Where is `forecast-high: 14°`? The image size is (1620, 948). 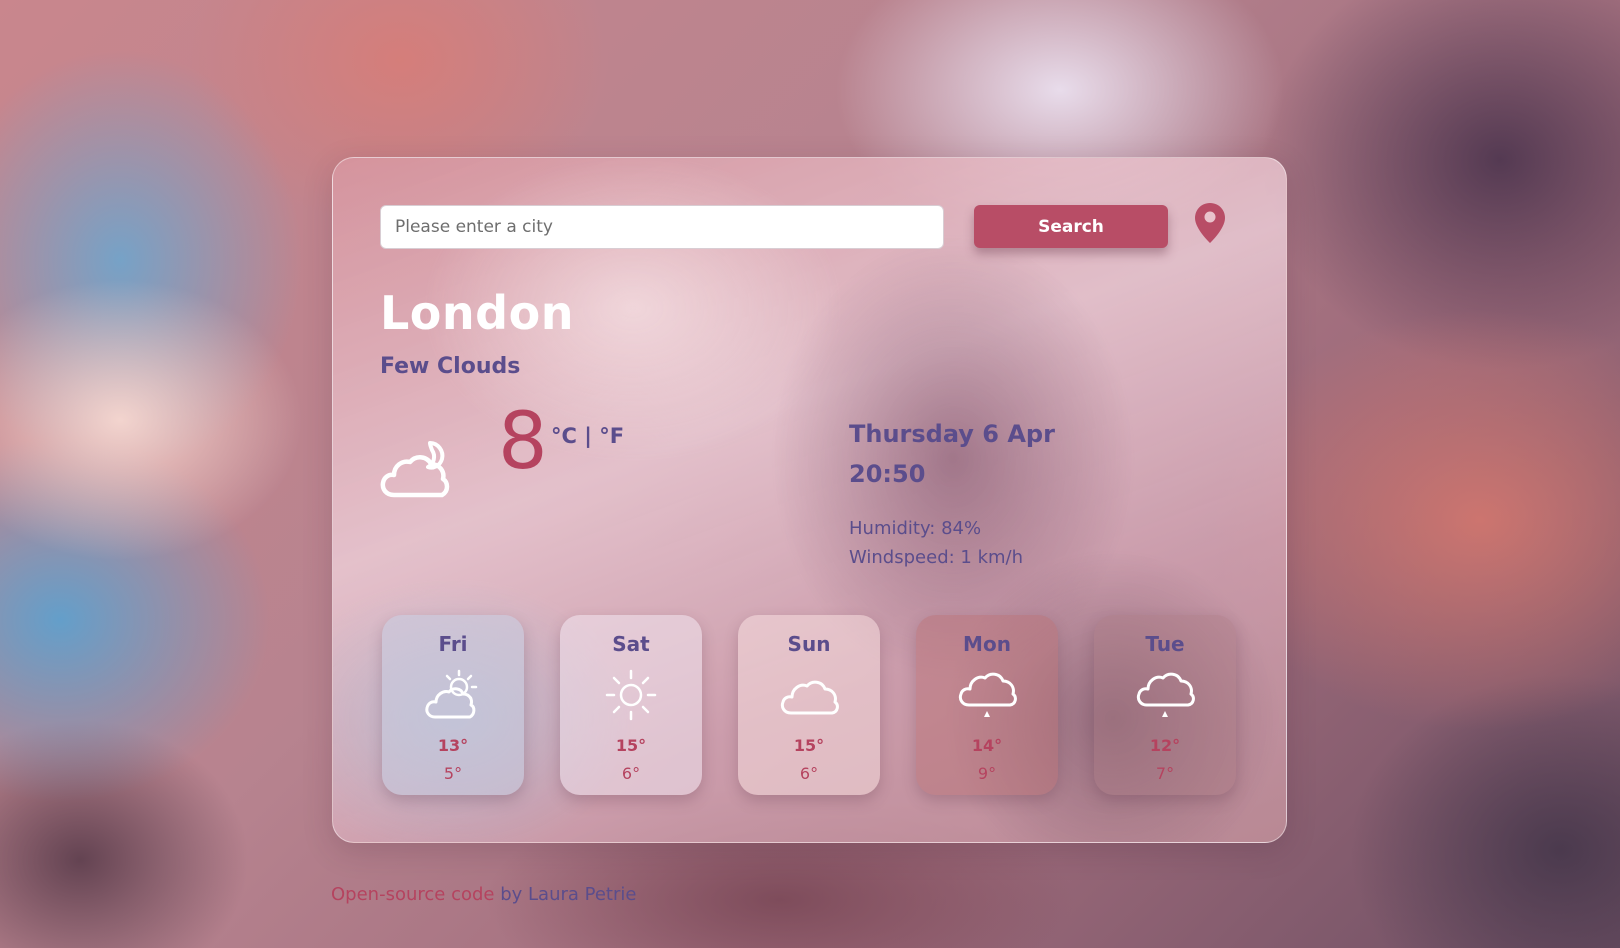 forecast-high: 14° is located at coordinates (987, 745).